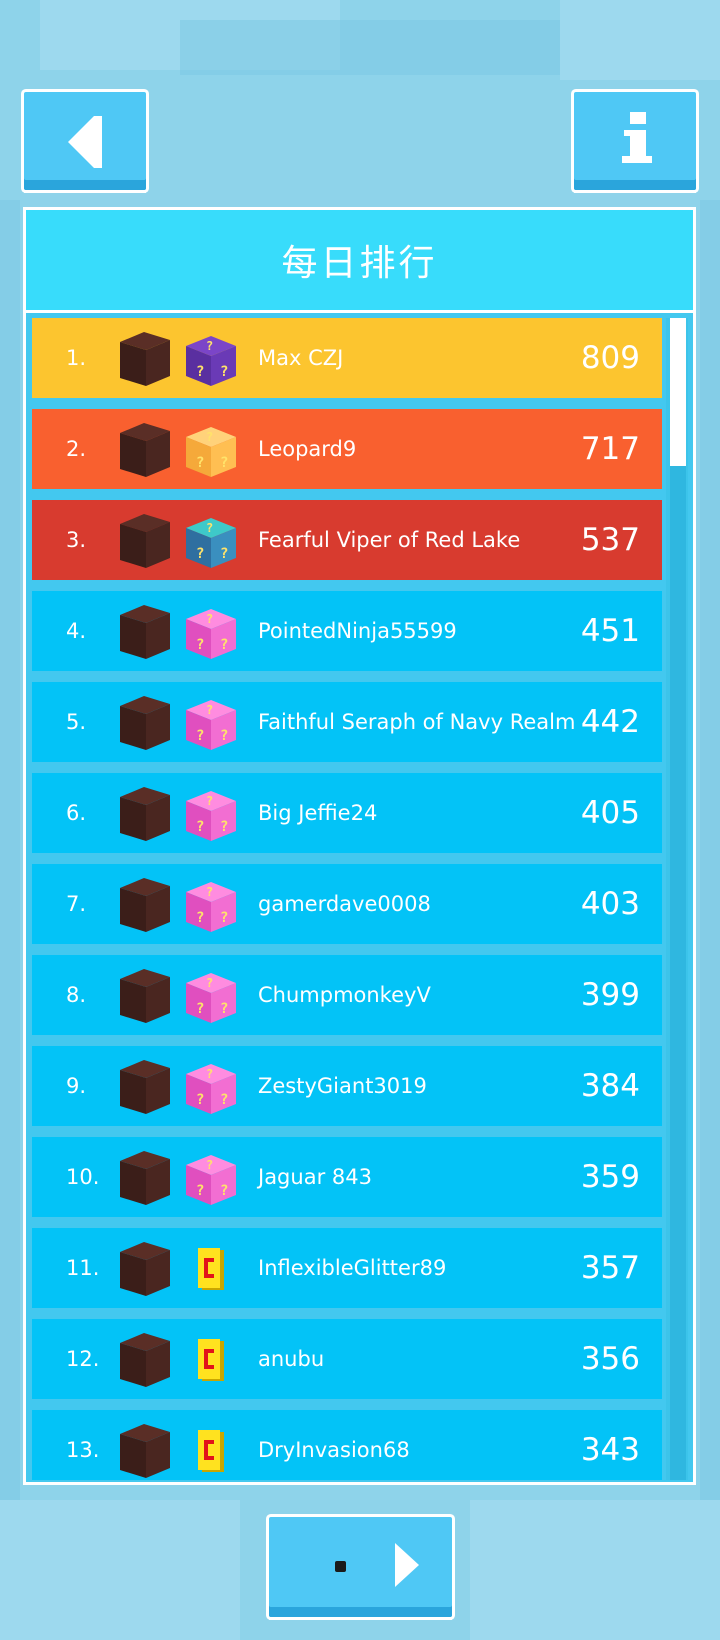 Image resolution: width=720 pixels, height=1640 pixels. I want to click on leaderboard-row: 12. anubu 356, so click(347, 1359).